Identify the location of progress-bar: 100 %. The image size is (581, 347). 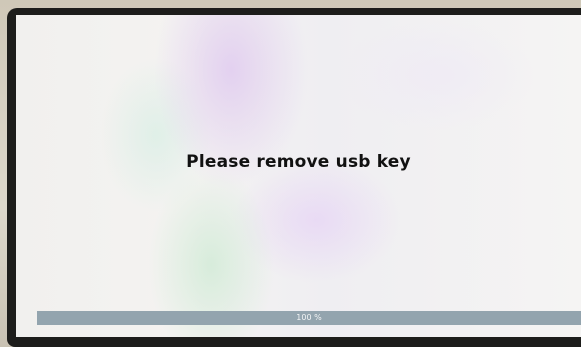
(309, 318).